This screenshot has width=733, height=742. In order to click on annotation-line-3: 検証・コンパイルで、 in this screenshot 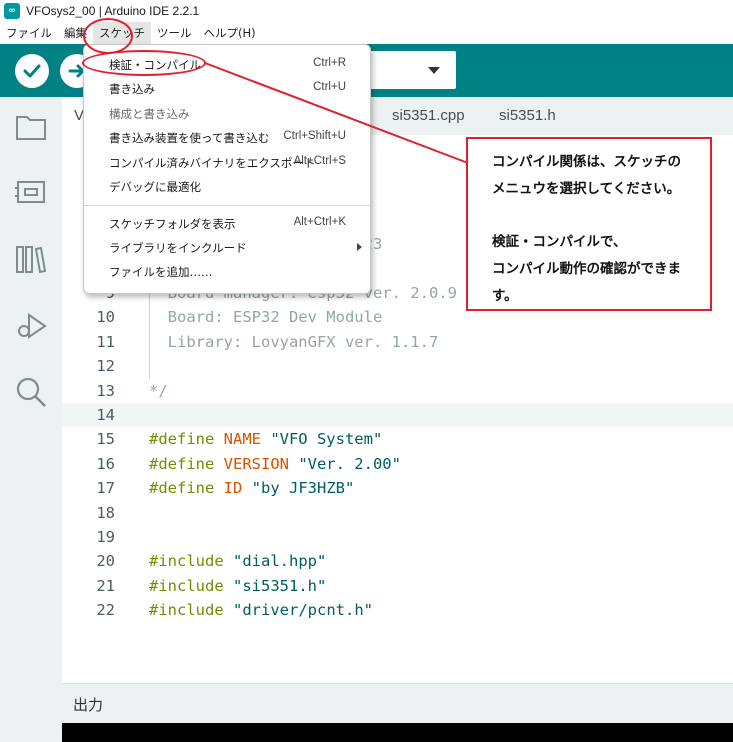, I will do `click(559, 242)`.